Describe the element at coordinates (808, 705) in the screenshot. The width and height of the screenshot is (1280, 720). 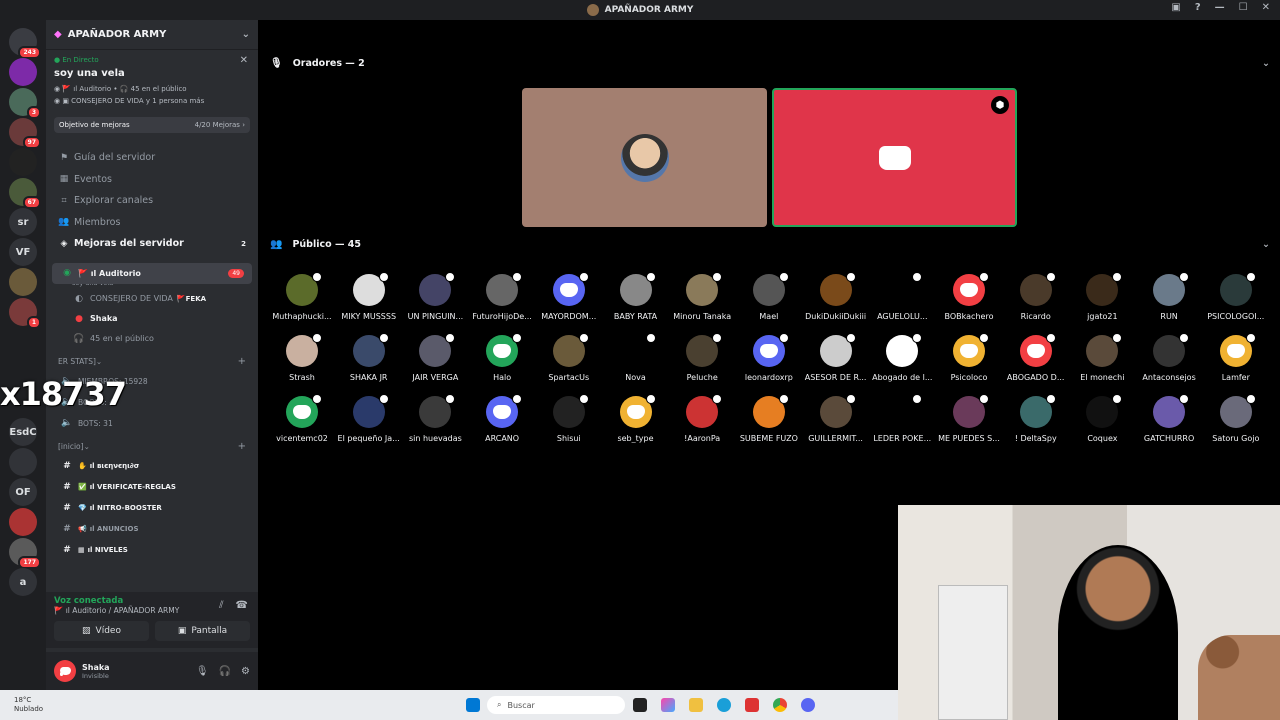
I see `discord-taskbar-icon` at that location.